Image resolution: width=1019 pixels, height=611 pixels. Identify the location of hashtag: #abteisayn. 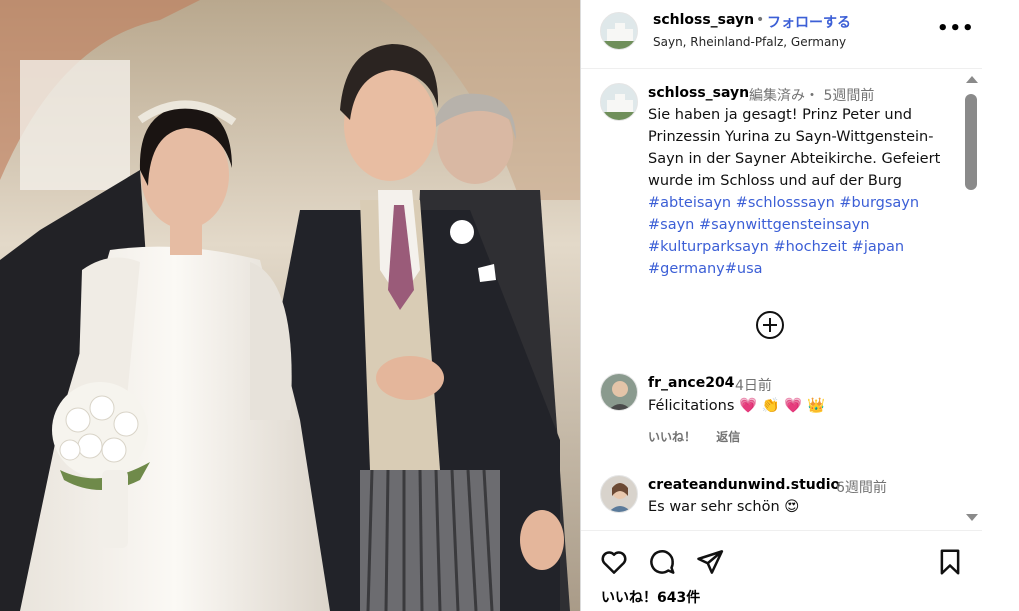
(689, 203).